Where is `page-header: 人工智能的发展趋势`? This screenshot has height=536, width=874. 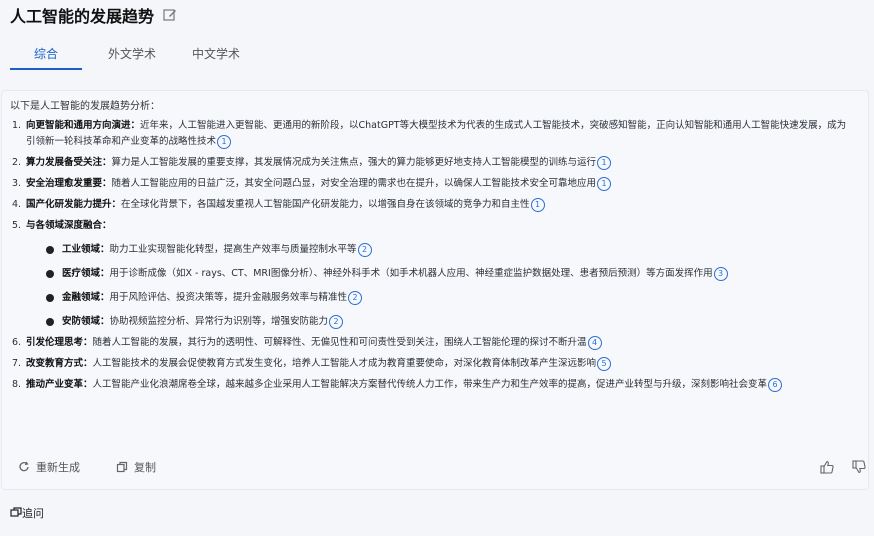 page-header: 人工智能的发展趋势 is located at coordinates (94, 15).